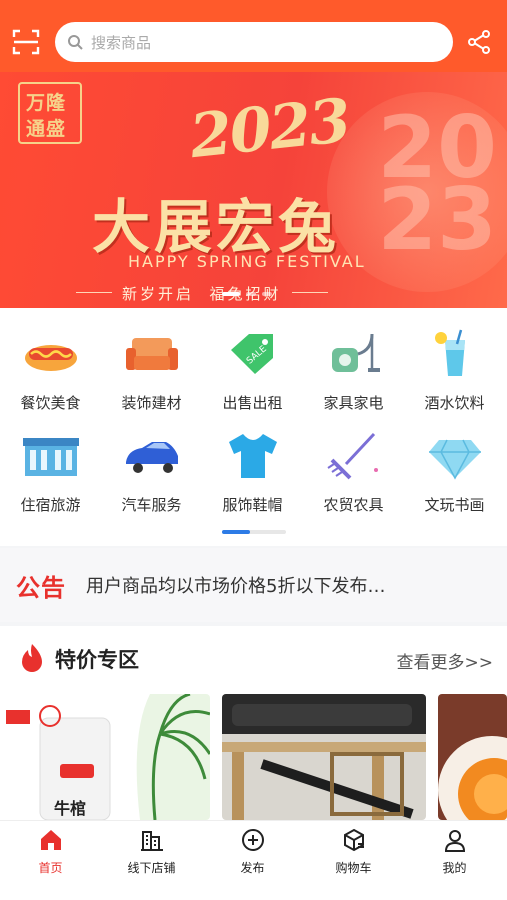 Image resolution: width=507 pixels, height=900 pixels. Describe the element at coordinates (50, 113) in the screenshot. I see `brand-logo: 万隆 通盛` at that location.